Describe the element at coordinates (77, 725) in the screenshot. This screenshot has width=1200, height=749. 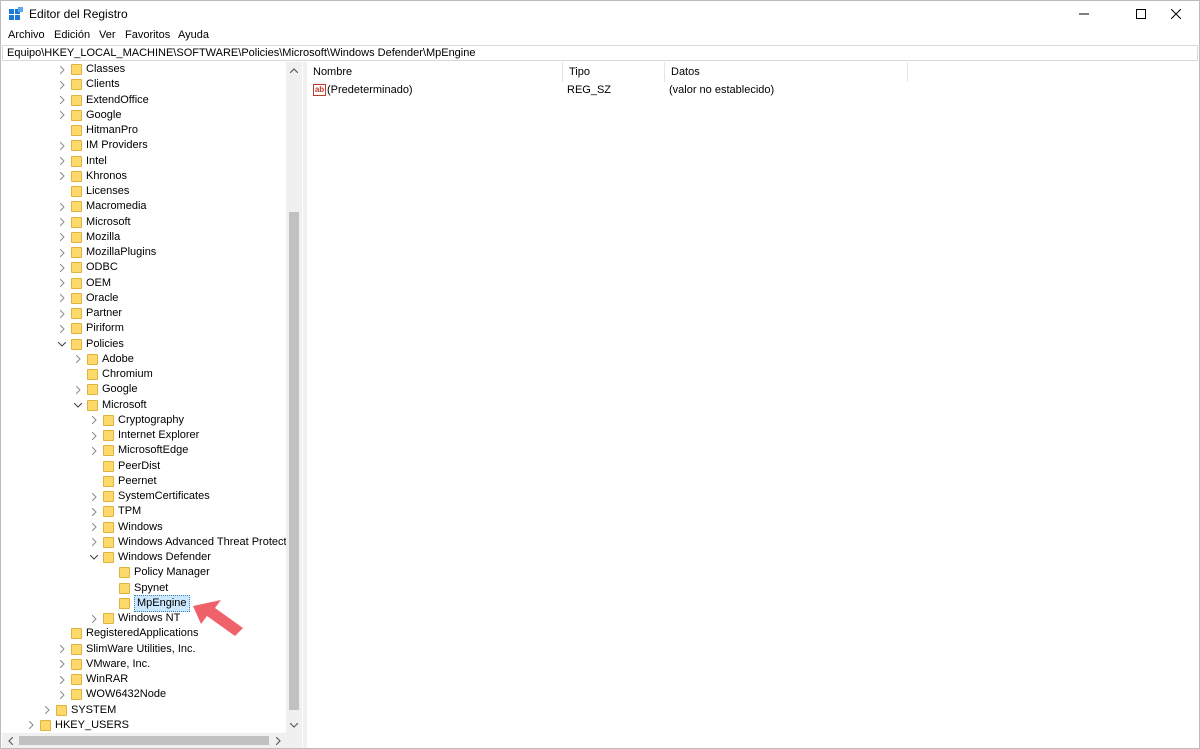
I see `tree-node-hkey-users: HKEY_USERS` at that location.